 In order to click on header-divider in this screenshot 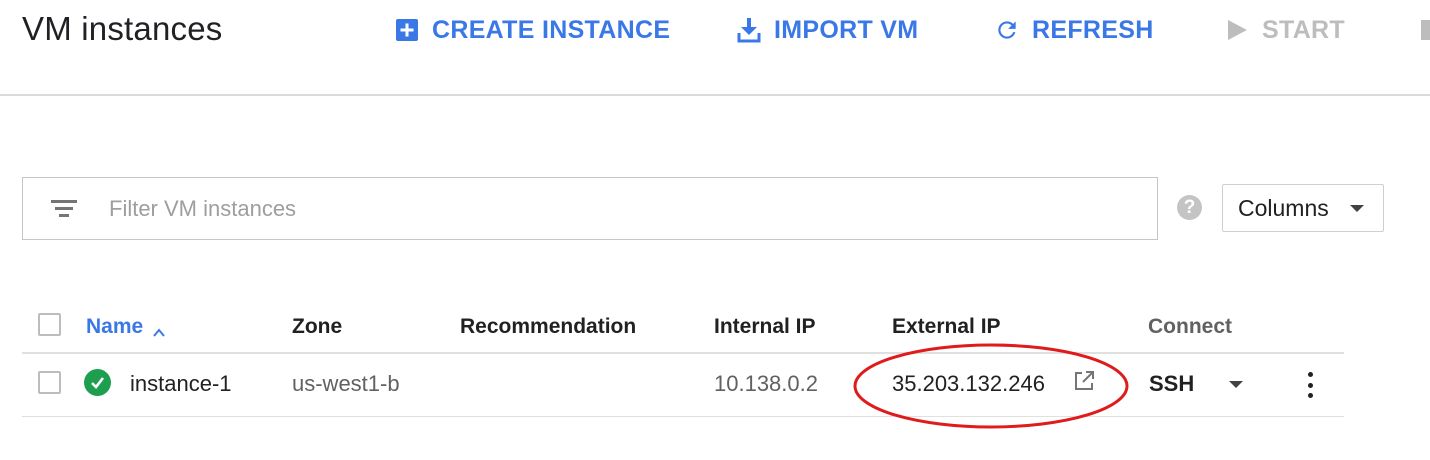, I will do `click(683, 353)`.